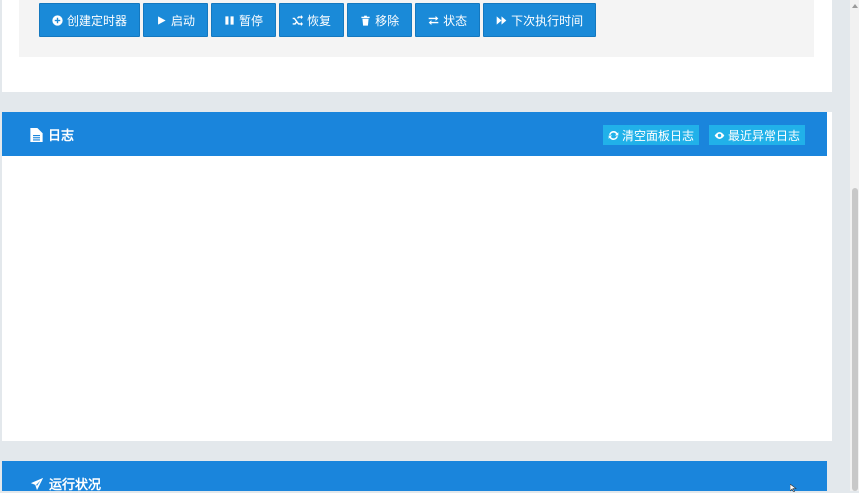 The width and height of the screenshot is (859, 493). I want to click on start-label: 启动, so click(183, 20).